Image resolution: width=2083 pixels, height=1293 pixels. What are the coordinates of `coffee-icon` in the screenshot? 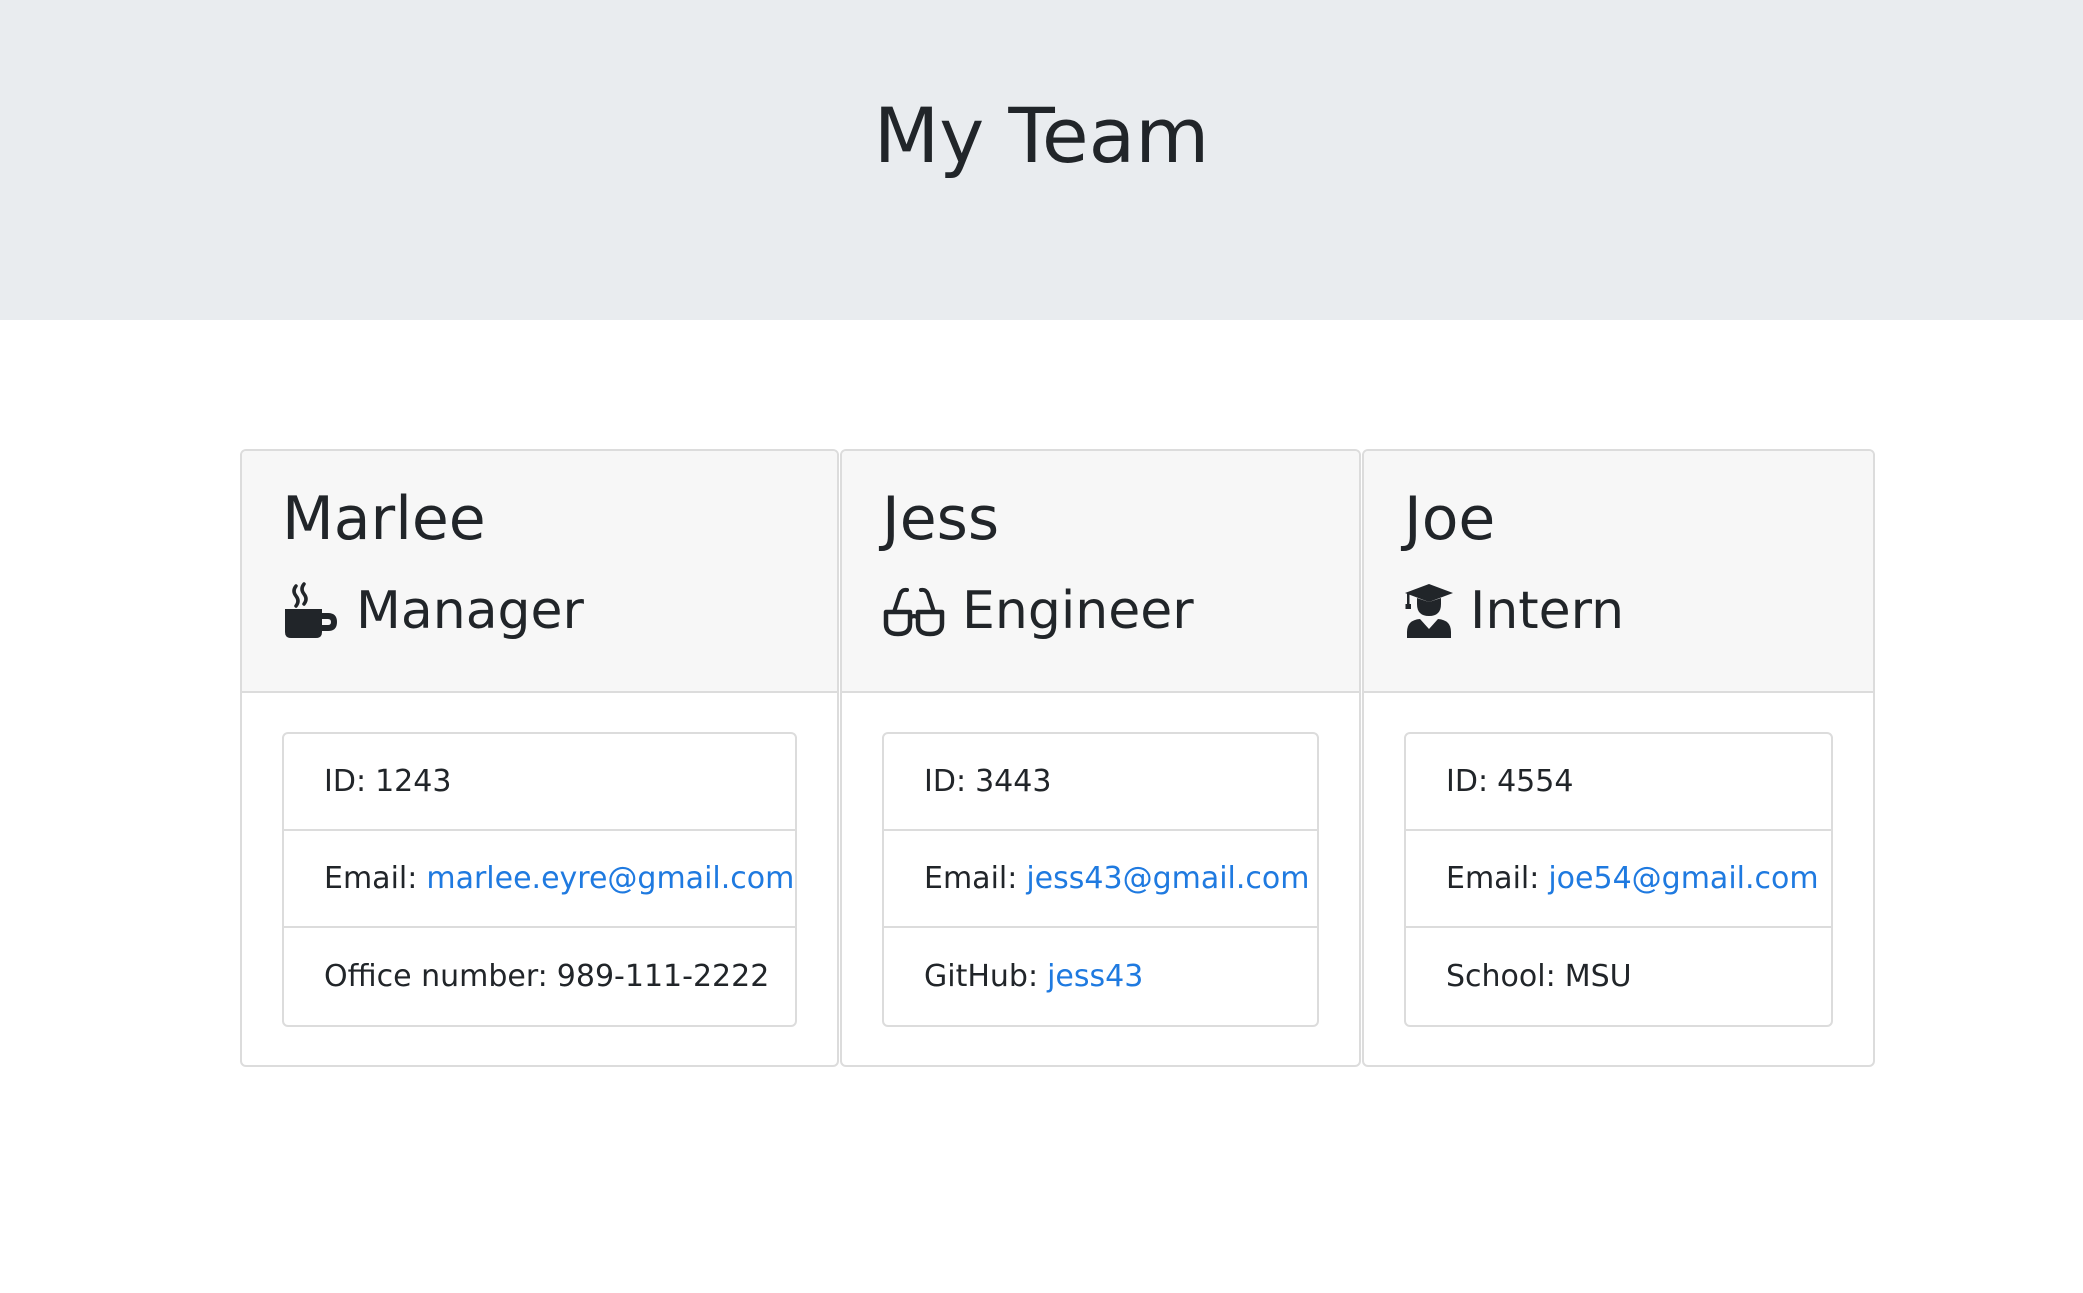 It's located at (311, 611).